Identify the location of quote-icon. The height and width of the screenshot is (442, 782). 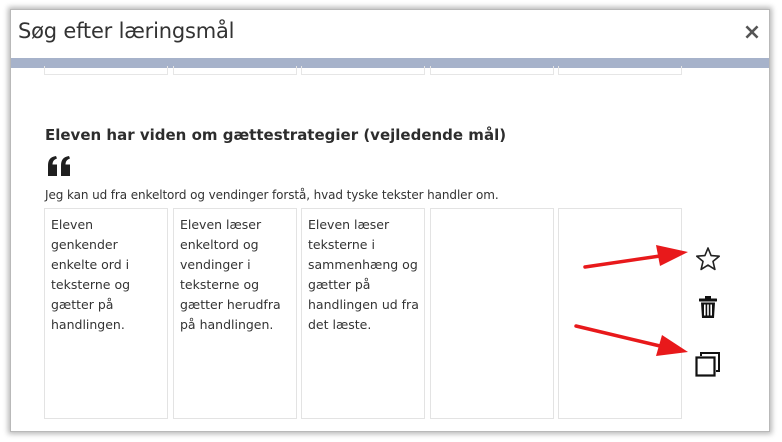
(59, 166).